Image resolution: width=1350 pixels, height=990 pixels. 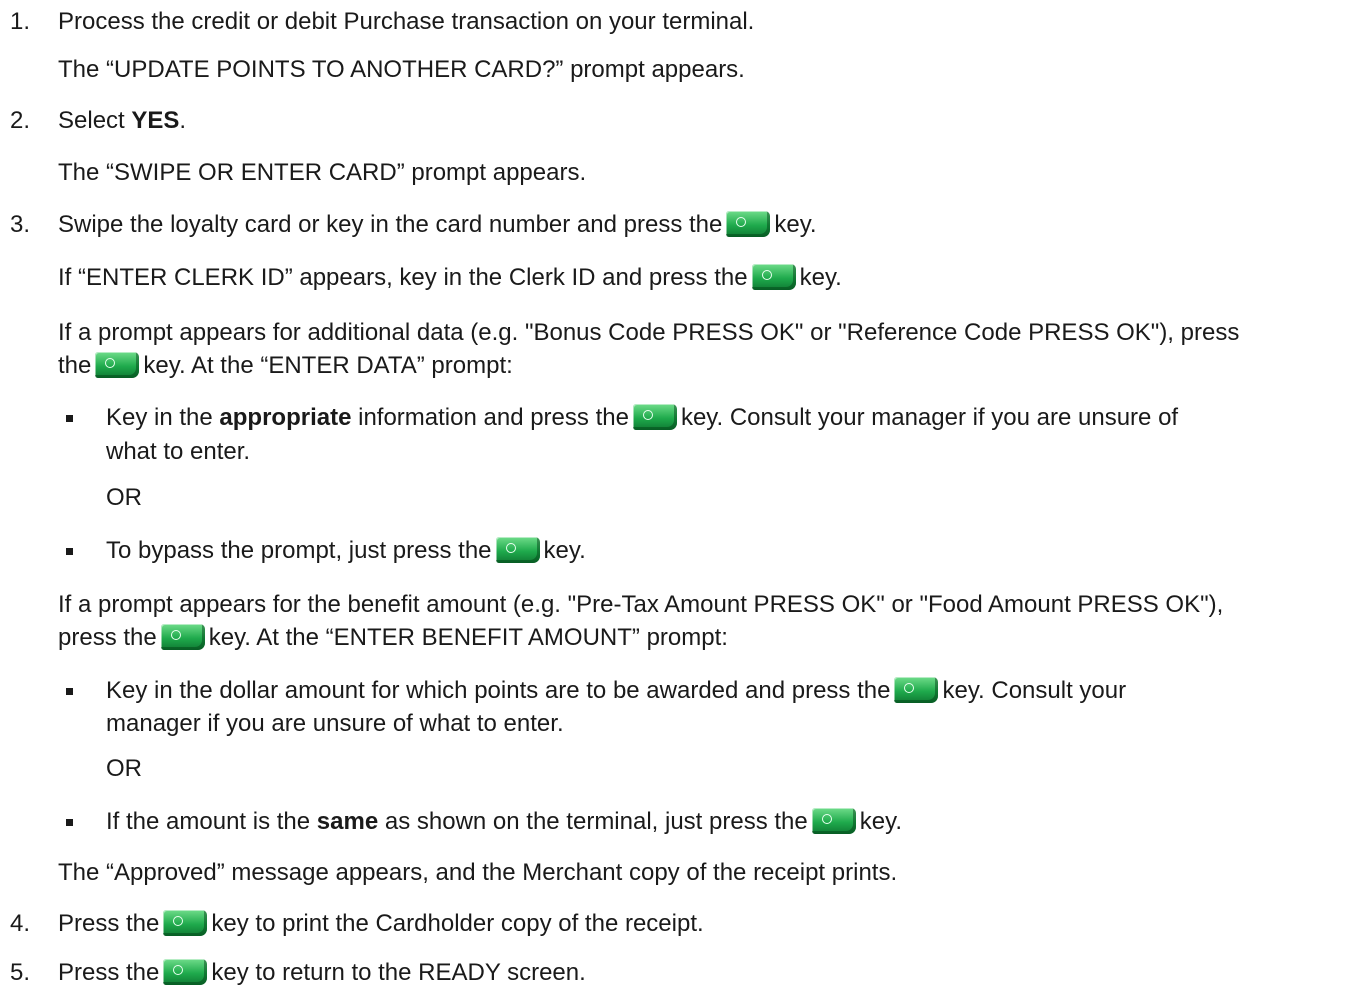 What do you see at coordinates (20, 923) in the screenshot?
I see `step-number: 4.` at bounding box center [20, 923].